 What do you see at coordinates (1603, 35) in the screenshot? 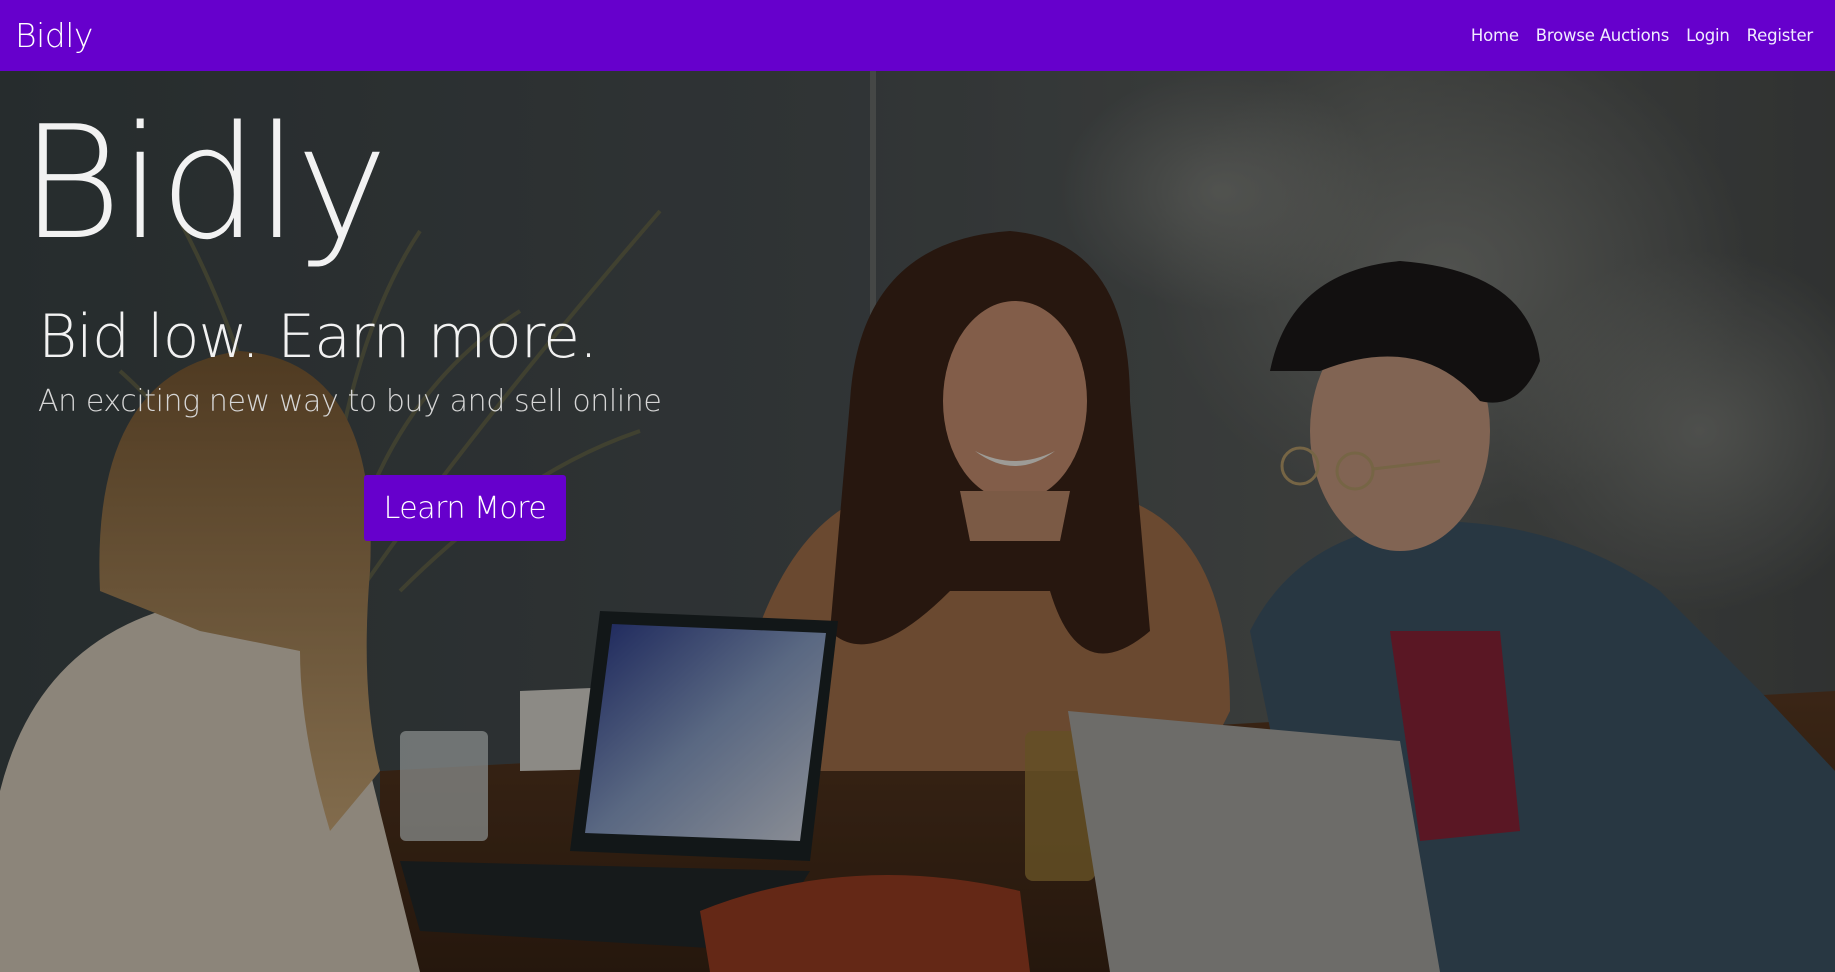
I see `nav-link-browse-auctions: Browse Auctions` at bounding box center [1603, 35].